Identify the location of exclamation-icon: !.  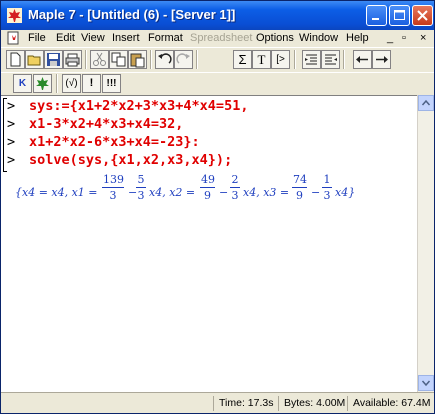
(91, 83).